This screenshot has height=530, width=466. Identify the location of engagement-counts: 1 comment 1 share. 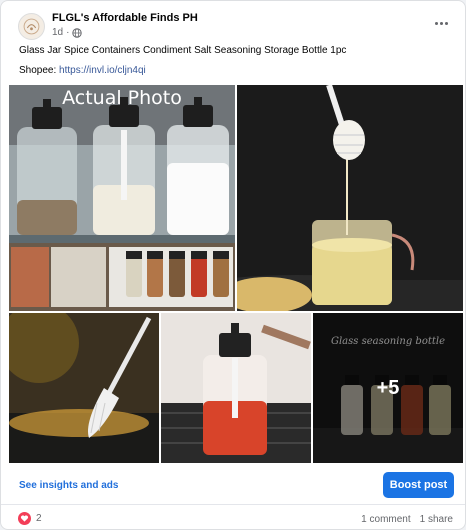
(407, 519).